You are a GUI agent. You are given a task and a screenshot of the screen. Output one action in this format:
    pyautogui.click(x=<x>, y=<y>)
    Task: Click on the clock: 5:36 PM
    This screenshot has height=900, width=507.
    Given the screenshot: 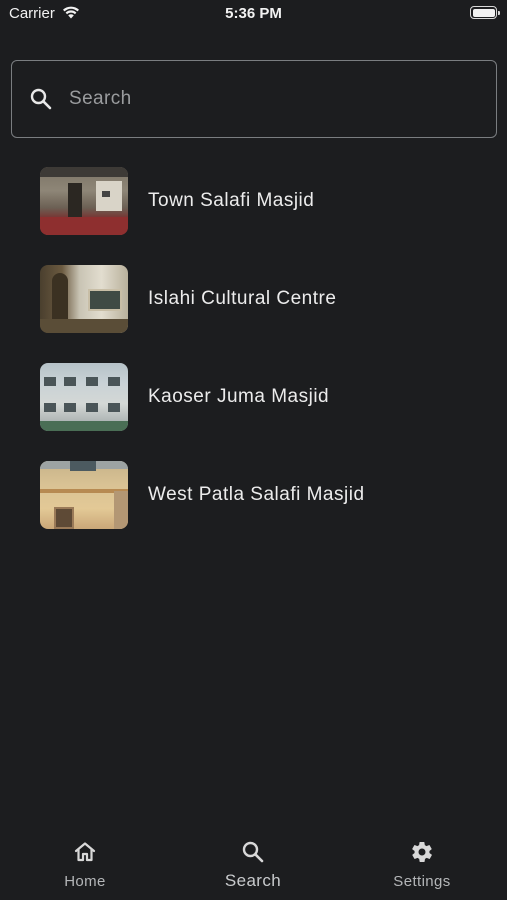 What is the action you would take?
    pyautogui.click(x=253, y=13)
    